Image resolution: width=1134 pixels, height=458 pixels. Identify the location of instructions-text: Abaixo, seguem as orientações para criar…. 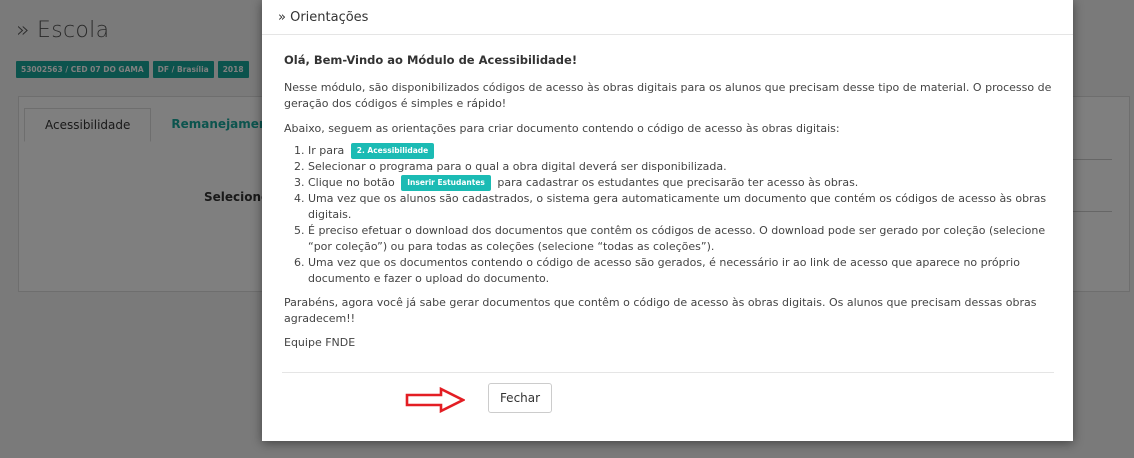
(562, 128).